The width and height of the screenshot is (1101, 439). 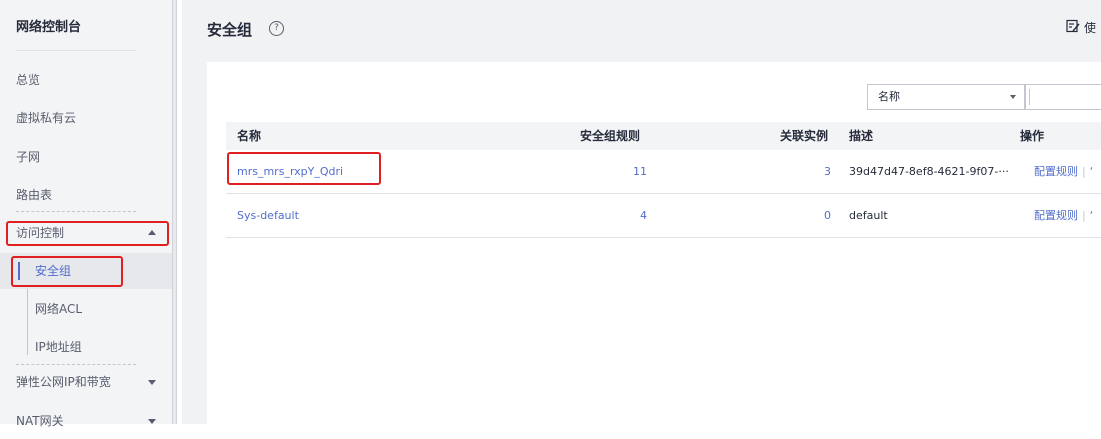 What do you see at coordinates (827, 216) in the screenshot?
I see `instances-count-link: 0` at bounding box center [827, 216].